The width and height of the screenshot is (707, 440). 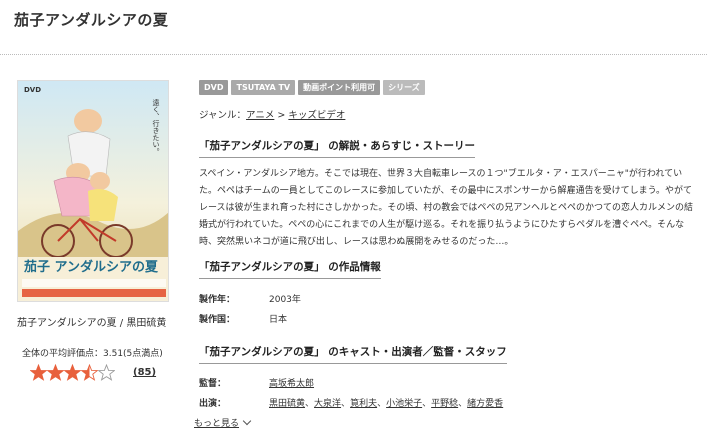 What do you see at coordinates (290, 269) in the screenshot?
I see `info-heading: 「茄子アンダルシアの夏」 の作品情報` at bounding box center [290, 269].